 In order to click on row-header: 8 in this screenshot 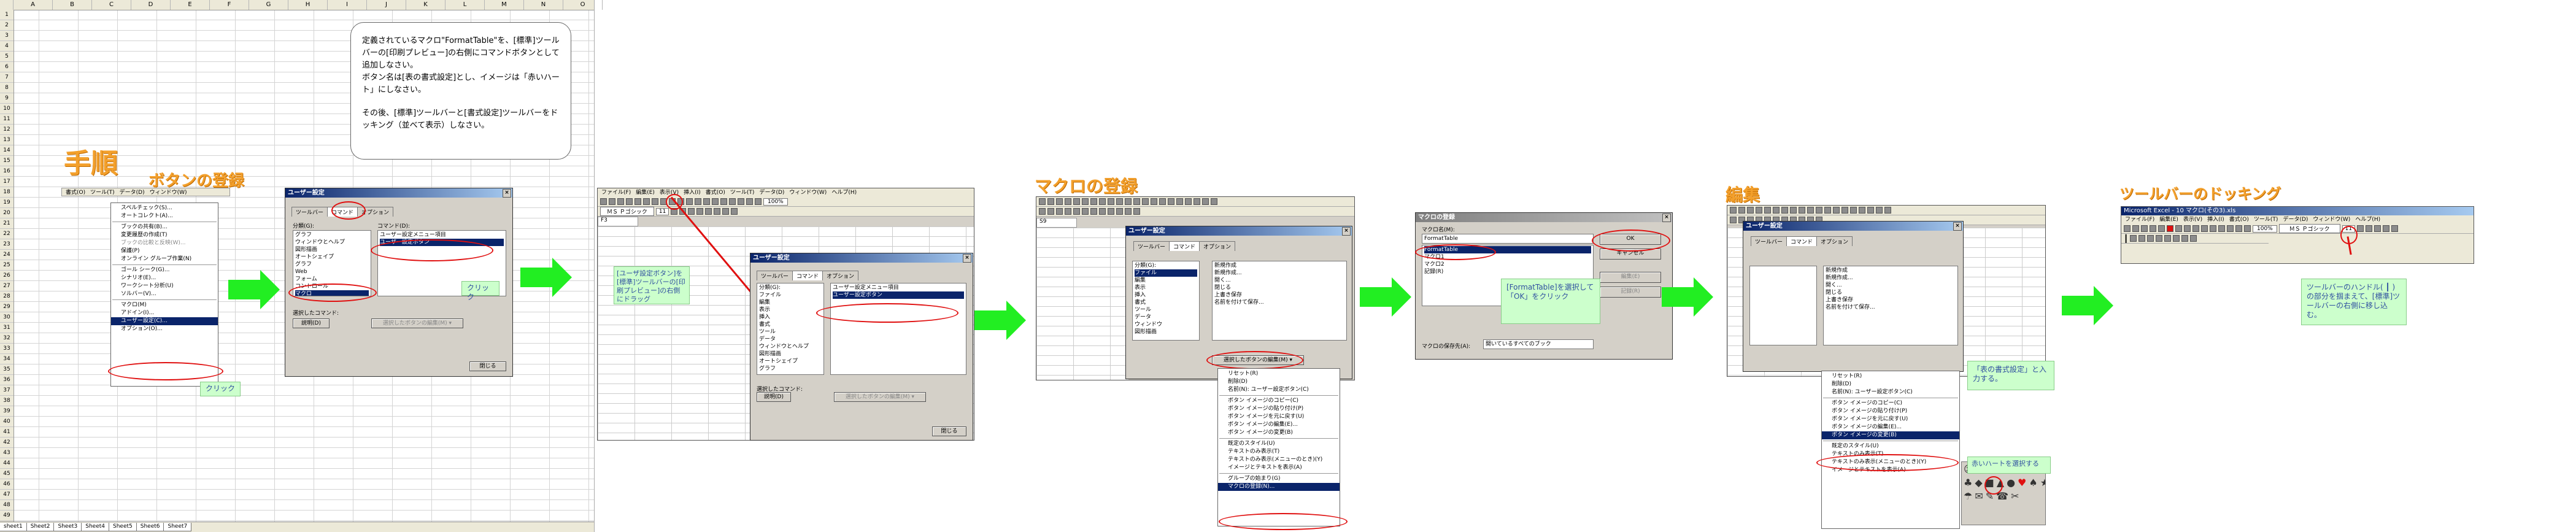, I will do `click(6, 88)`.